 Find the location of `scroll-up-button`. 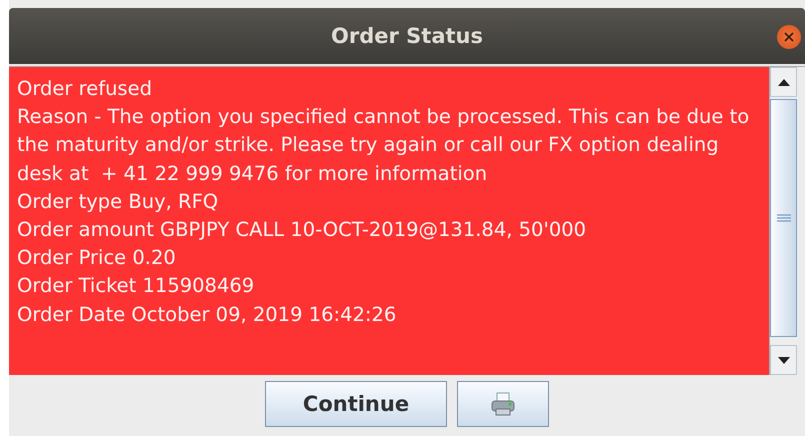

scroll-up-button is located at coordinates (783, 82).